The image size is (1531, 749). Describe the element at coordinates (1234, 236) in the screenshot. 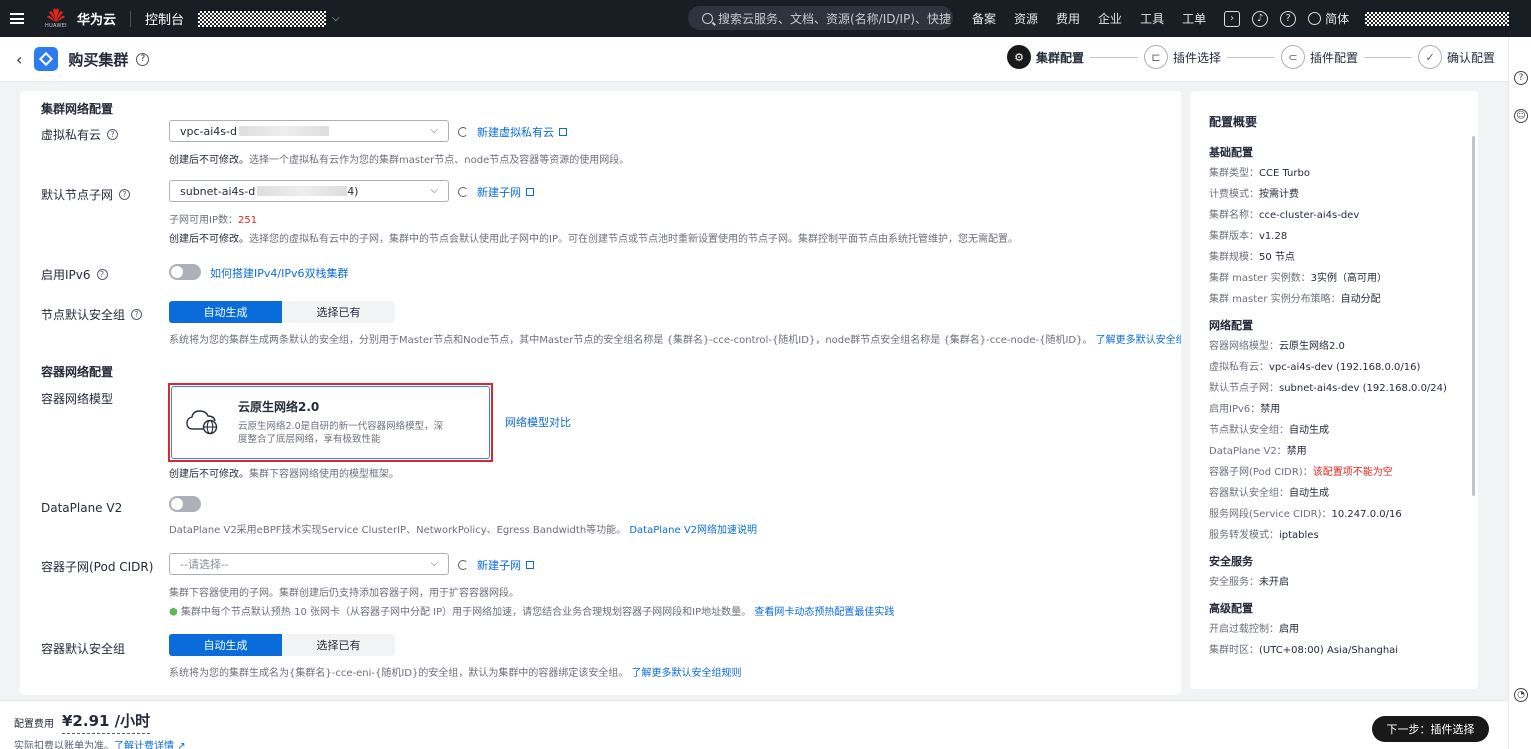

I see `summary-key: 集群版本：` at that location.